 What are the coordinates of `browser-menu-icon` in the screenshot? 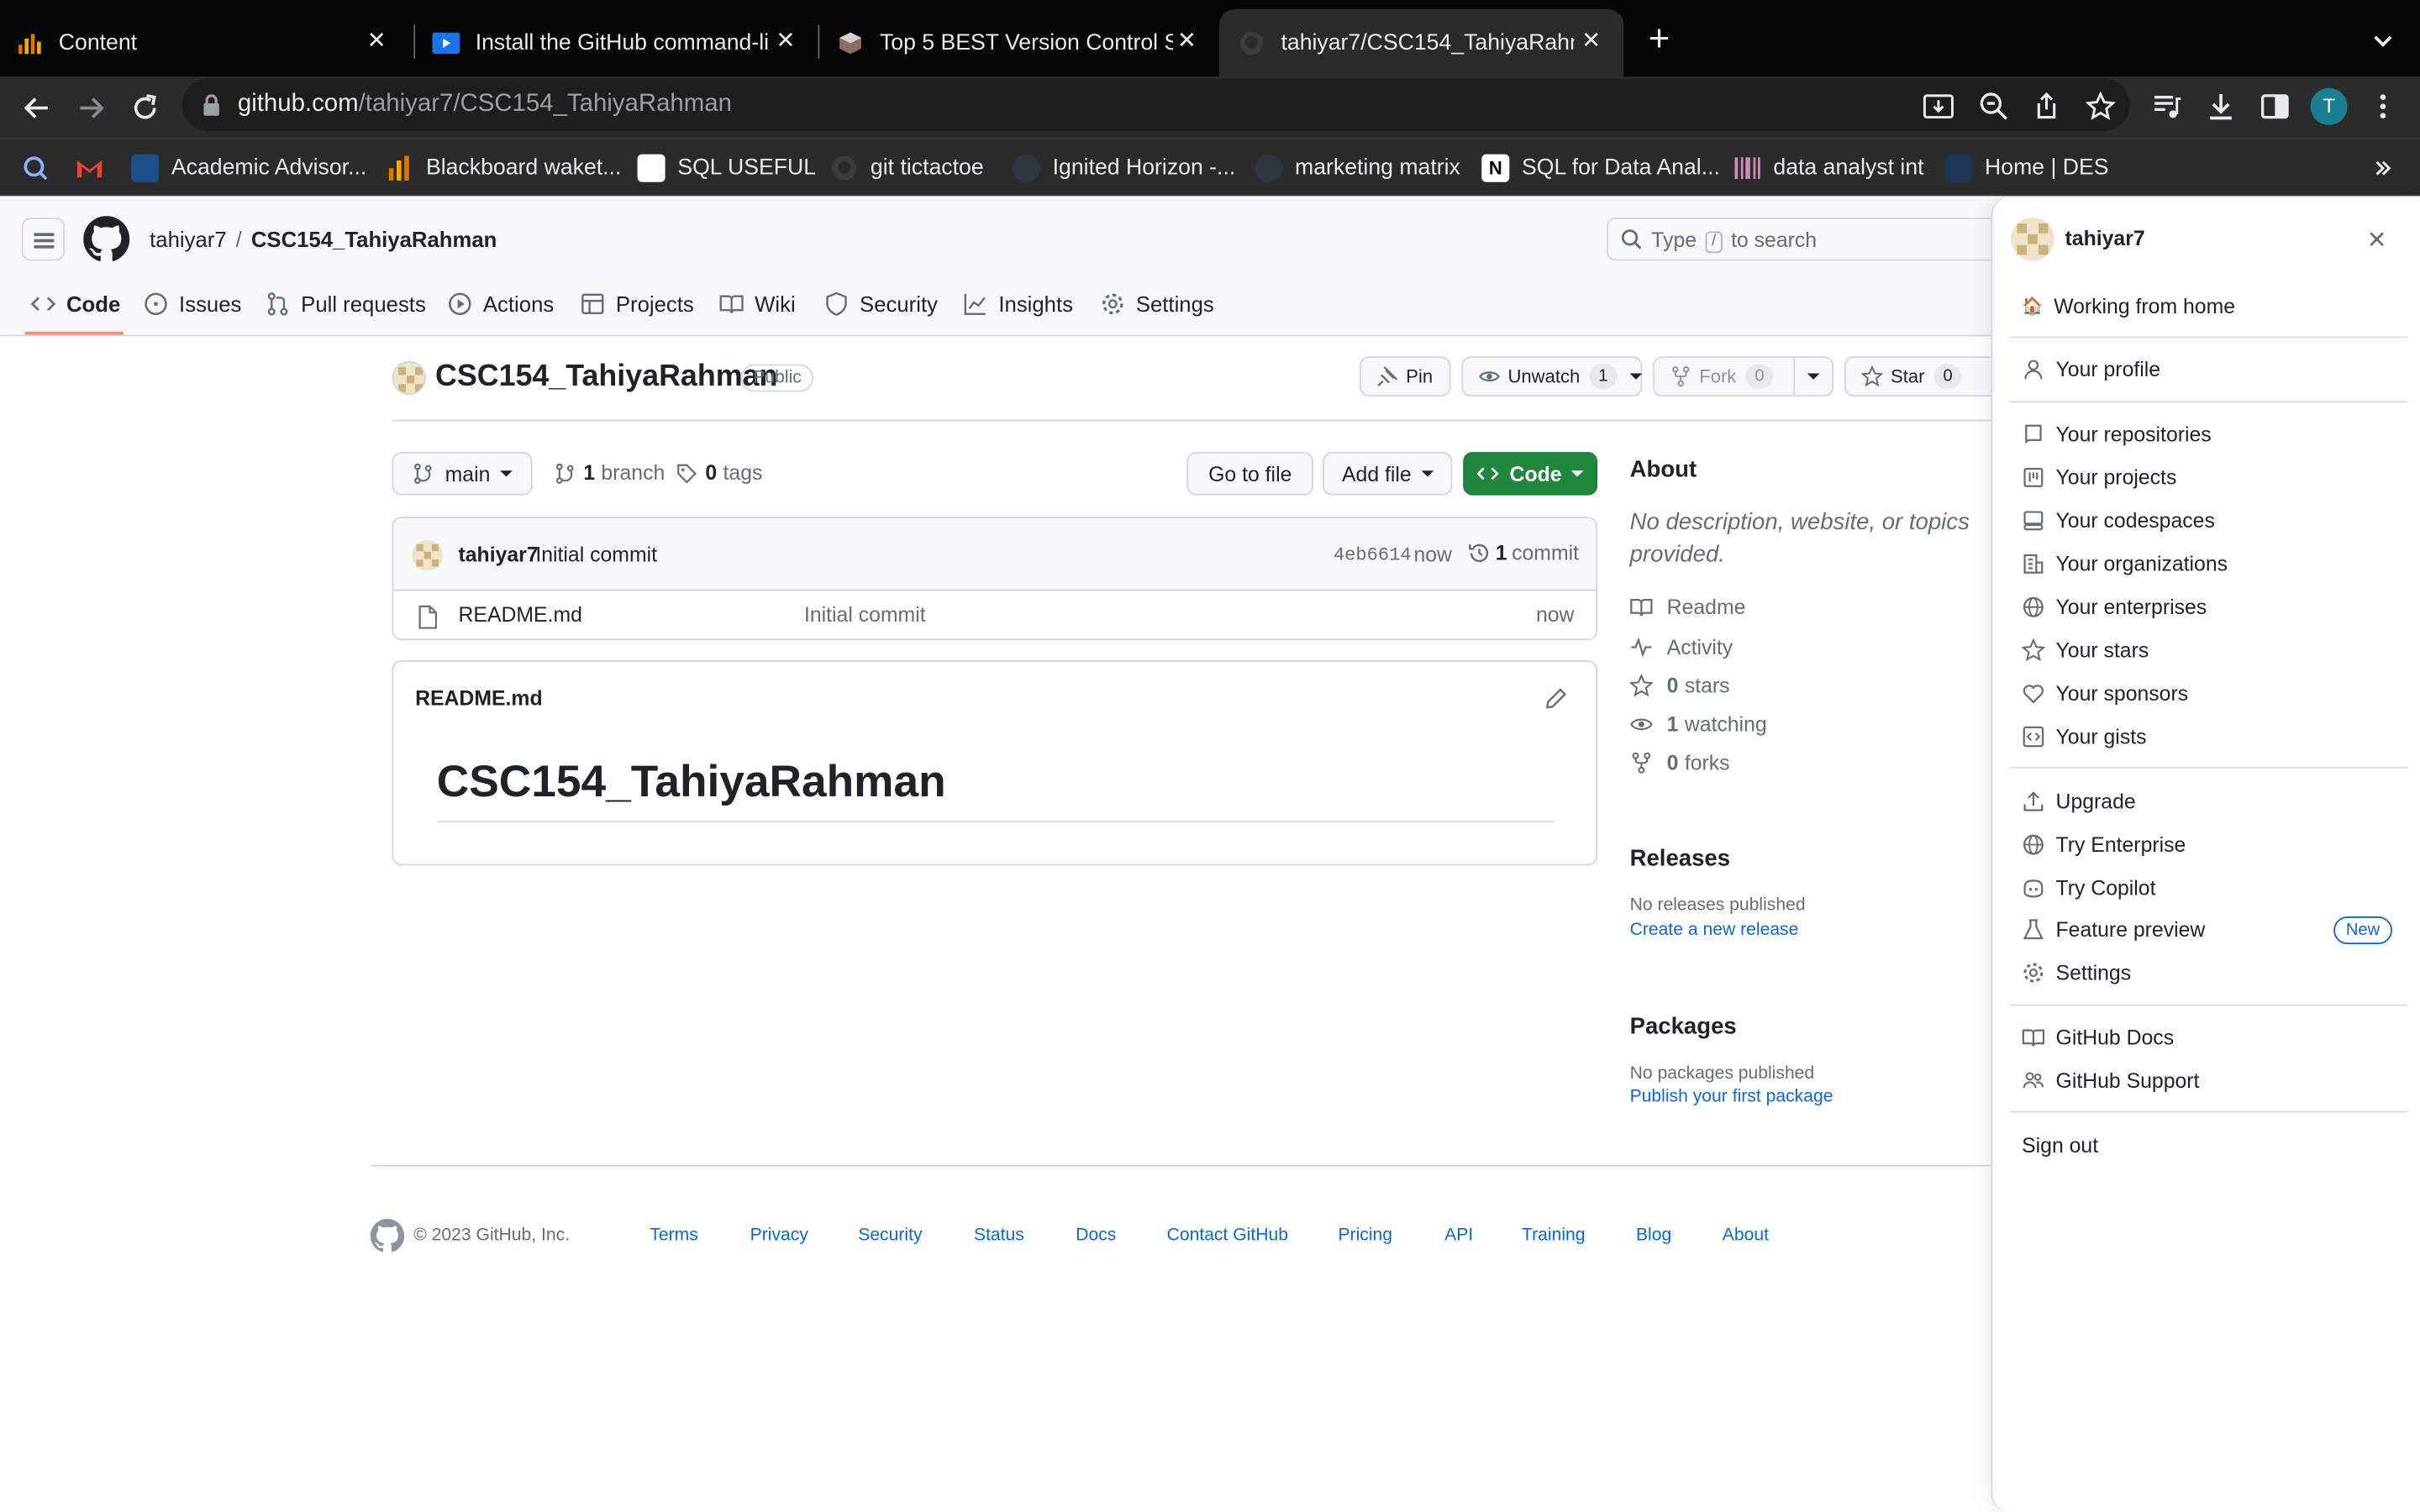 It's located at (2383, 106).